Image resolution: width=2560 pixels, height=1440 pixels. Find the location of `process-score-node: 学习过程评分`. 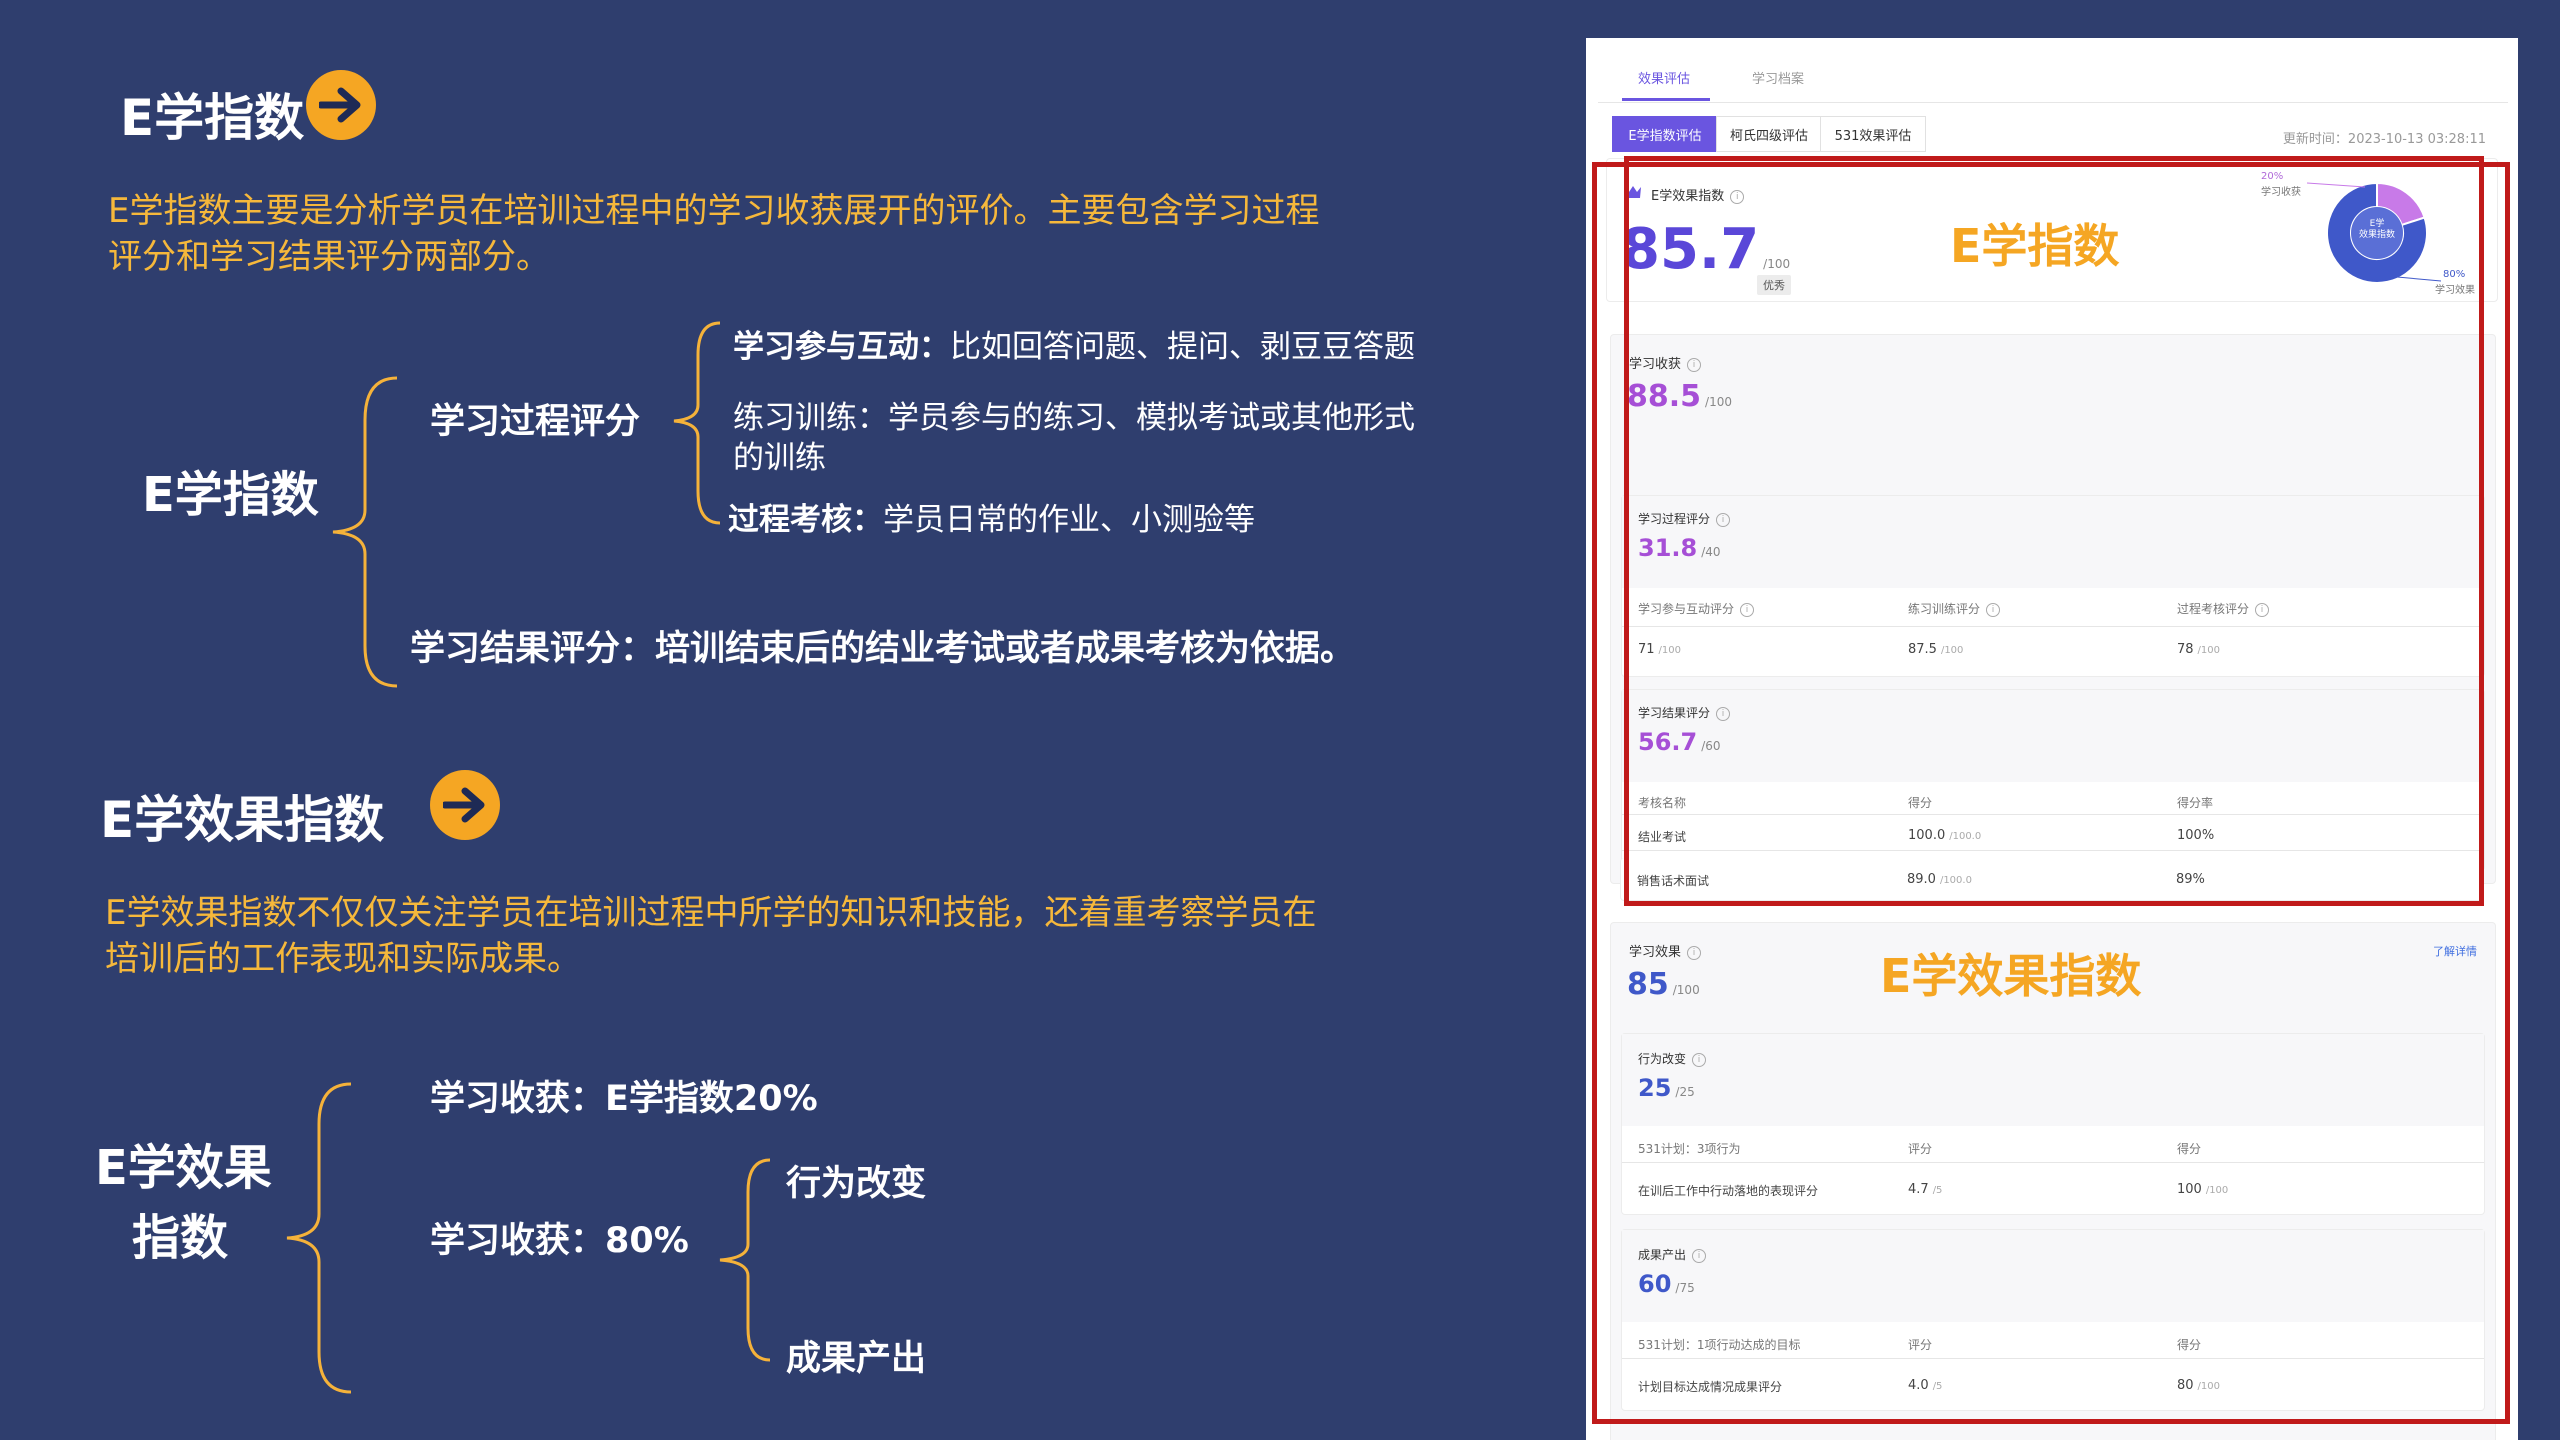

process-score-node: 学习过程评分 is located at coordinates (535, 422).